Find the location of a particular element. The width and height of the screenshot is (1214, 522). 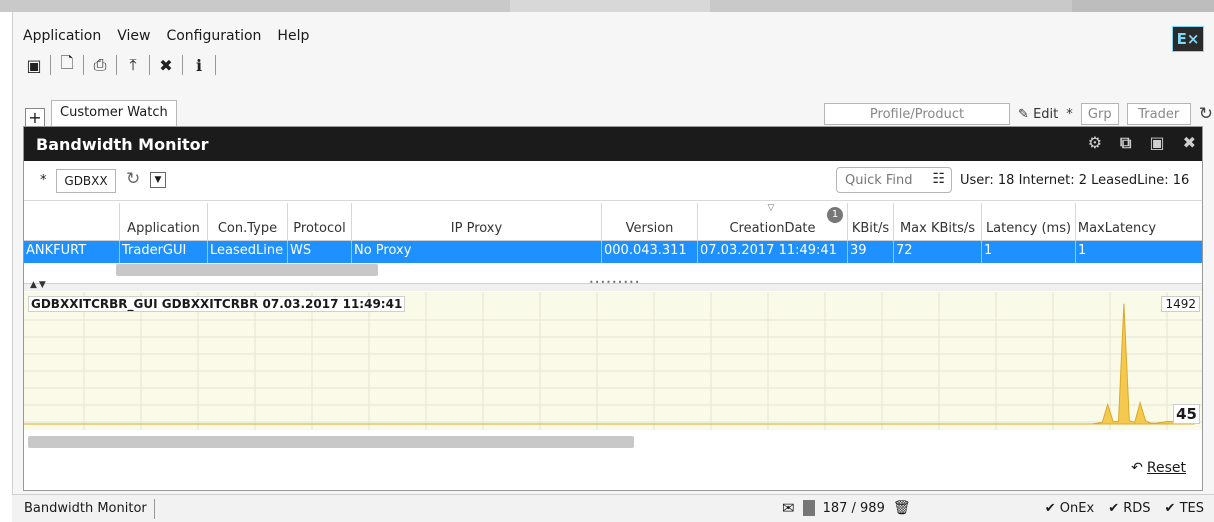

sort-desc-icon: ▽ is located at coordinates (771, 208).